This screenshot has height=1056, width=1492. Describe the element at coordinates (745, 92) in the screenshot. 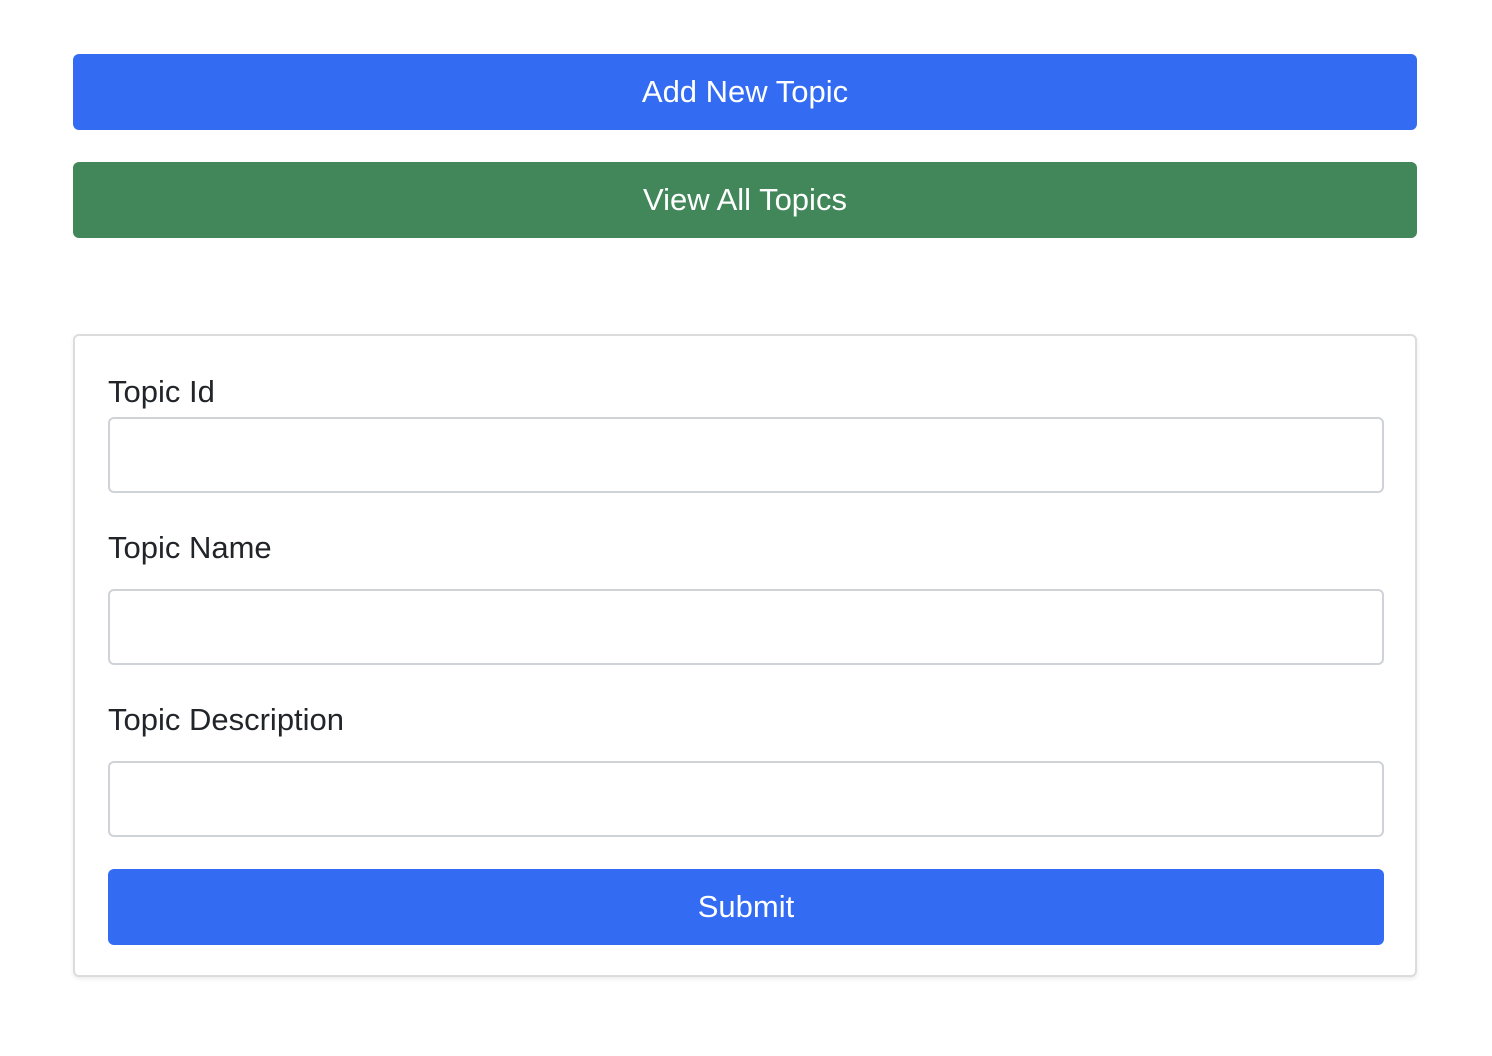

I see `add-new-topic-button: Add New Topic` at that location.